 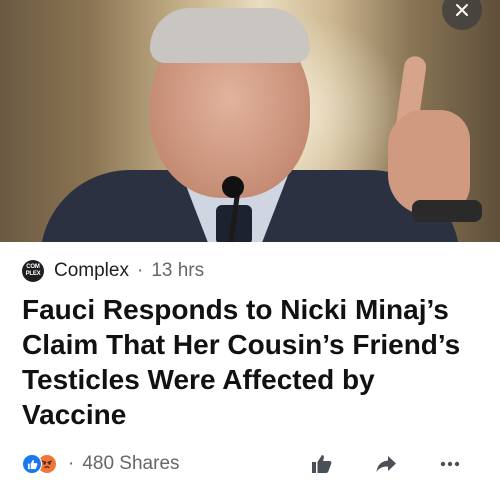 I want to click on share-count: 480 Shares, so click(x=130, y=464).